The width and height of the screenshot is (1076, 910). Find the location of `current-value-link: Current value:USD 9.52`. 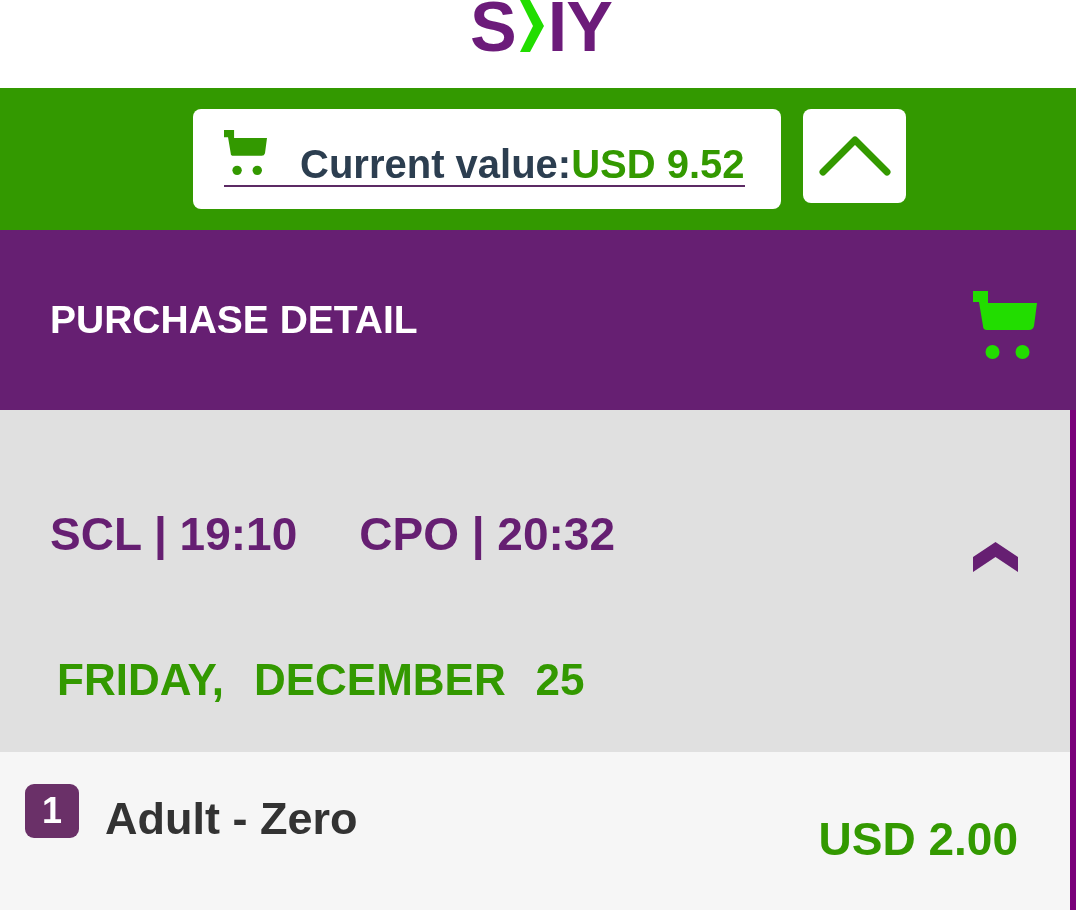

current-value-link: Current value:USD 9.52 is located at coordinates (484, 158).